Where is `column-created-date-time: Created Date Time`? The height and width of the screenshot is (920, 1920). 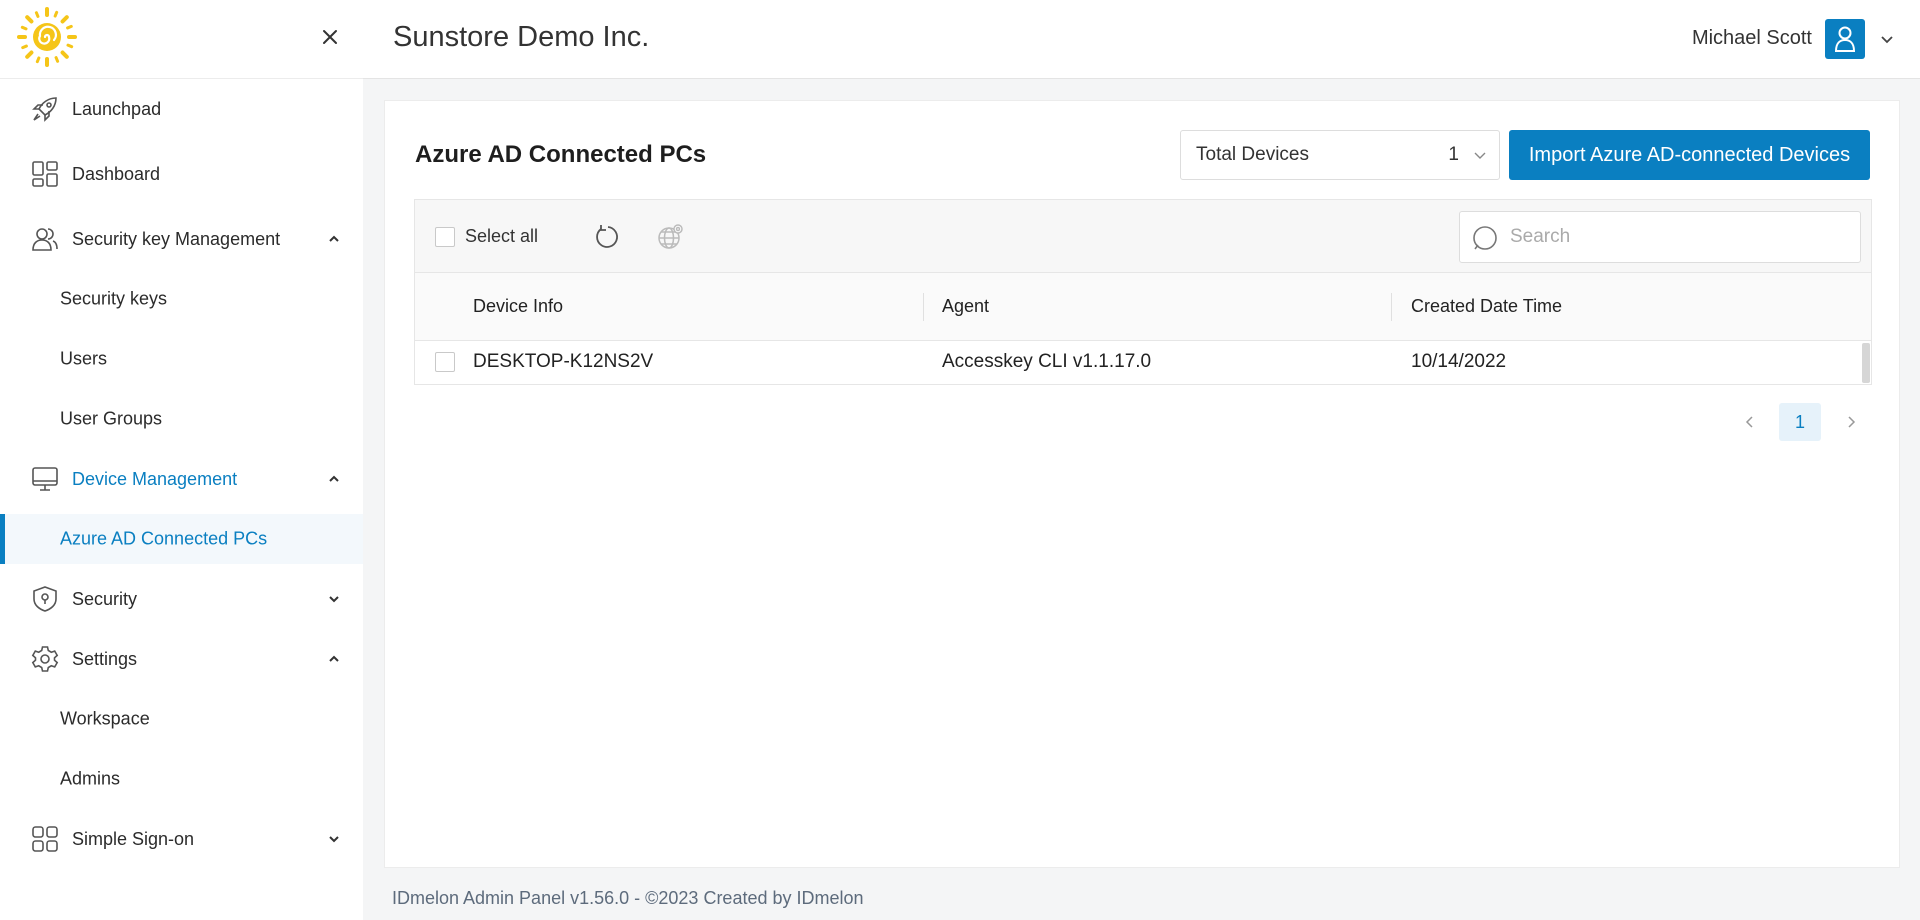
column-created-date-time: Created Date Time is located at coordinates (1486, 306).